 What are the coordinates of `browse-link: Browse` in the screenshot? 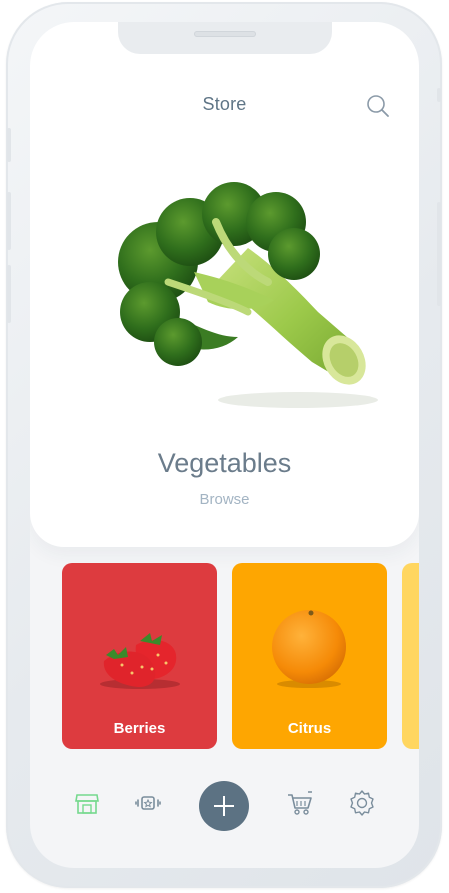 It's located at (224, 499).